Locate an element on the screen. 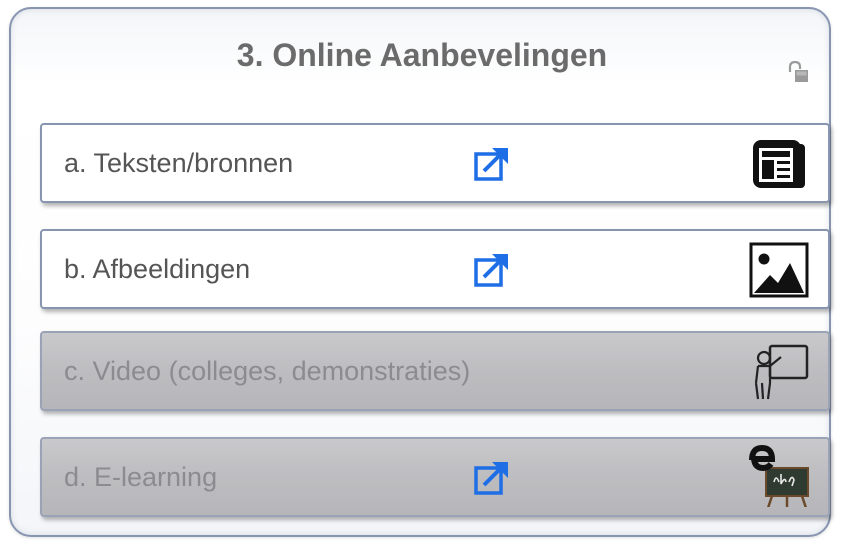 This screenshot has width=842, height=545. item-afbeeldingen: b. Afbeeldingen is located at coordinates (435, 269).